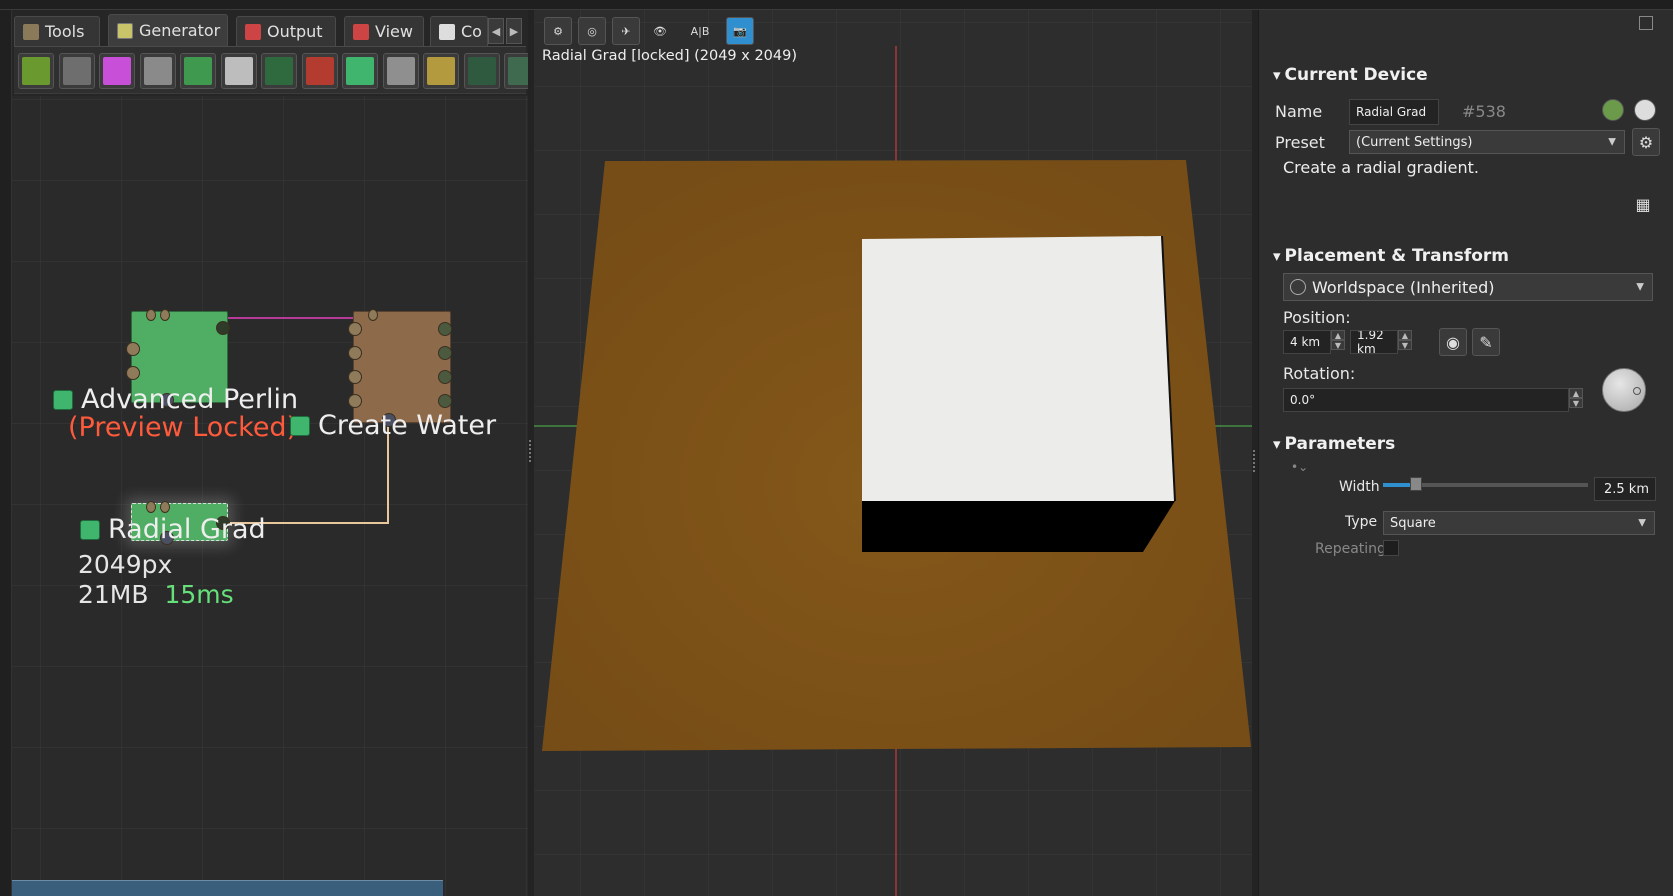 The height and width of the screenshot is (896, 1673). I want to click on tiles-device-icon, so click(481, 71).